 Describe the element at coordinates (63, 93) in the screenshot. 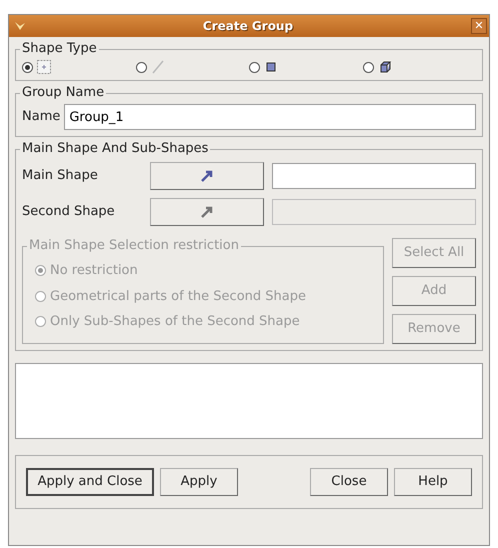

I see `group-title: Group Name` at that location.